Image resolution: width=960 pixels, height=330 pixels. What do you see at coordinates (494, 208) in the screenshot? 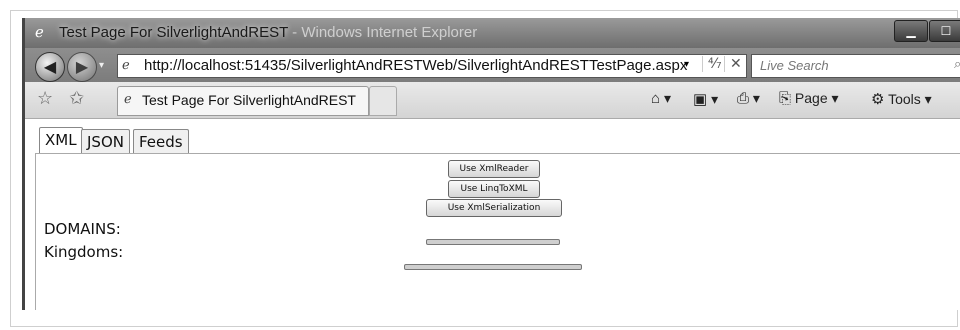
I see `use-xmlserialization-button: Use XmlSerialization` at bounding box center [494, 208].